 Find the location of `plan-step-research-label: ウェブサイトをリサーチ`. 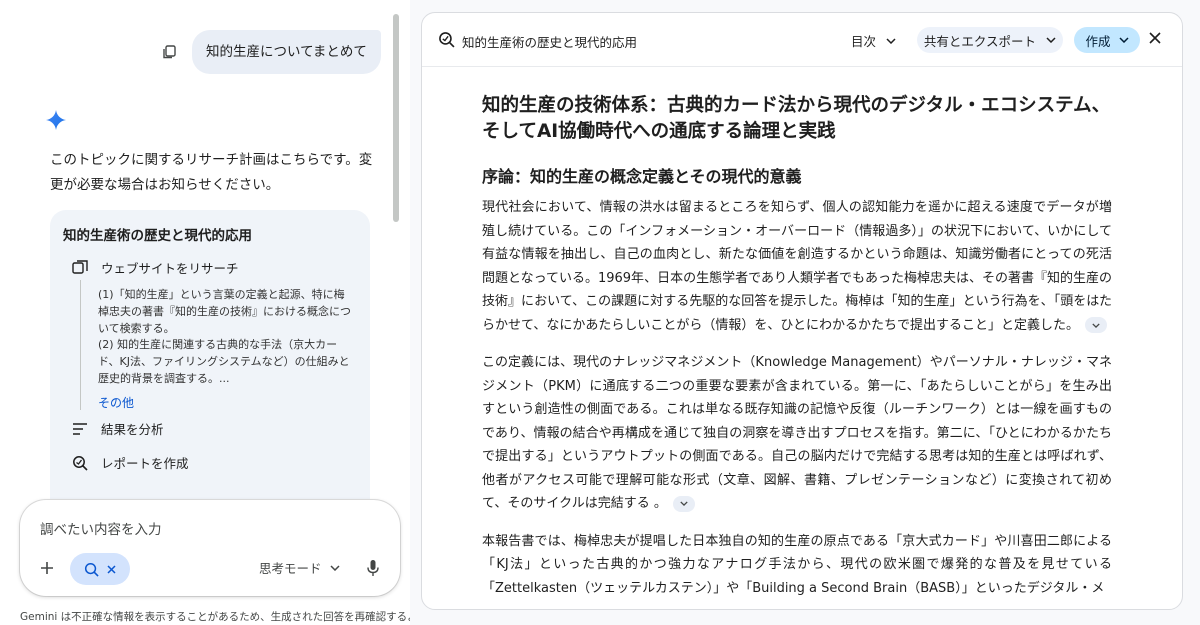

plan-step-research-label: ウェブサイトをリサーチ is located at coordinates (170, 268).